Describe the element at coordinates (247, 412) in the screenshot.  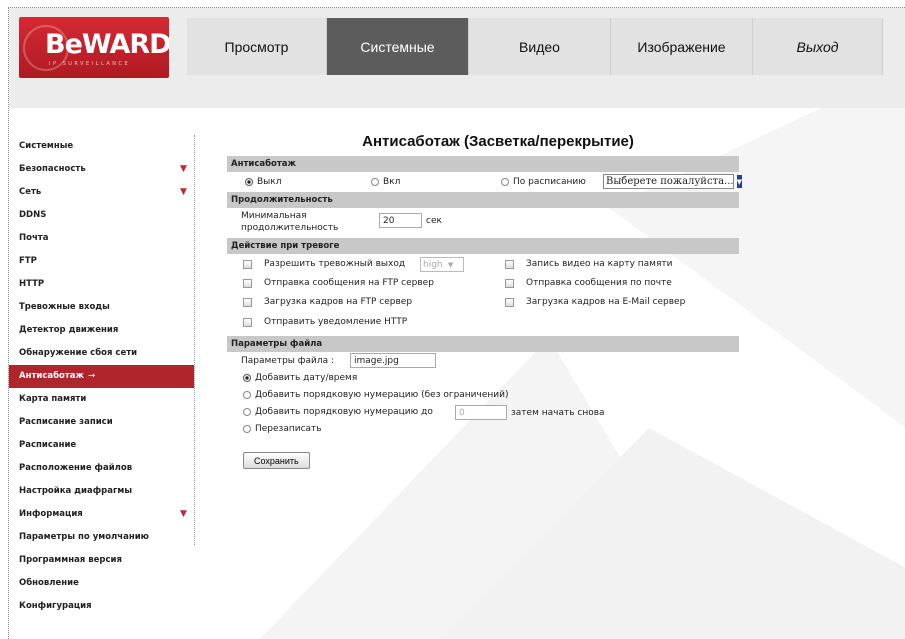
I see `opt-seq-upto-radio` at that location.